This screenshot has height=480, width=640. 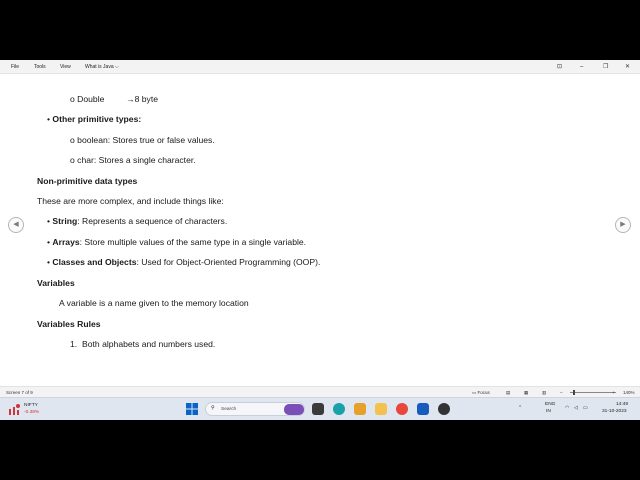 What do you see at coordinates (142, 140) in the screenshot?
I see `sub-bullet-boolean: o boolean: Stores true or false values.` at bounding box center [142, 140].